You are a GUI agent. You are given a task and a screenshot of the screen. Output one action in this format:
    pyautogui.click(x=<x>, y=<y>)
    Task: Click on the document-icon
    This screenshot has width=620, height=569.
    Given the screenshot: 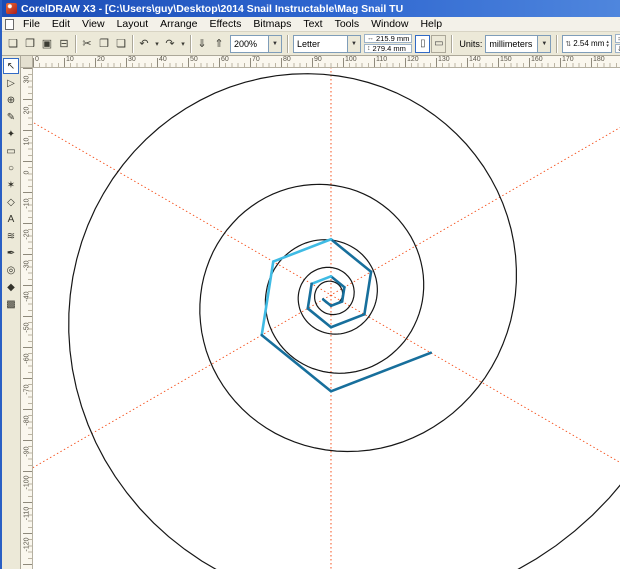 What is the action you would take?
    pyautogui.click(x=9, y=24)
    